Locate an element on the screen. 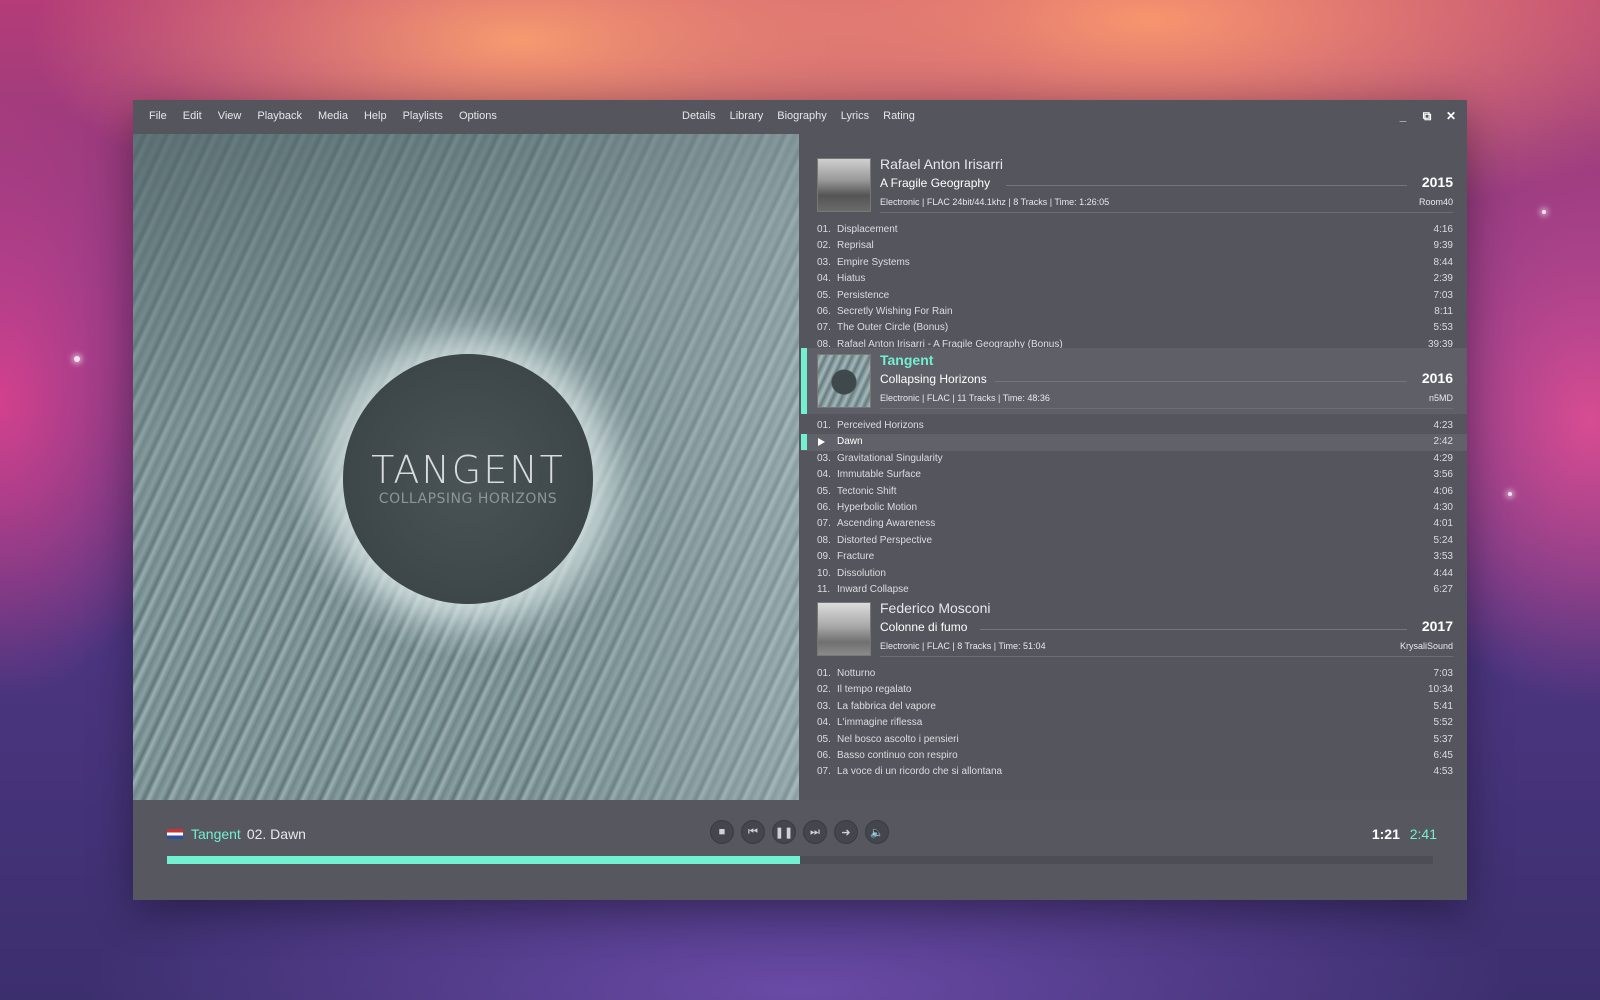 The image size is (1600, 1000). album-title: Collapsing Horizons is located at coordinates (933, 379).